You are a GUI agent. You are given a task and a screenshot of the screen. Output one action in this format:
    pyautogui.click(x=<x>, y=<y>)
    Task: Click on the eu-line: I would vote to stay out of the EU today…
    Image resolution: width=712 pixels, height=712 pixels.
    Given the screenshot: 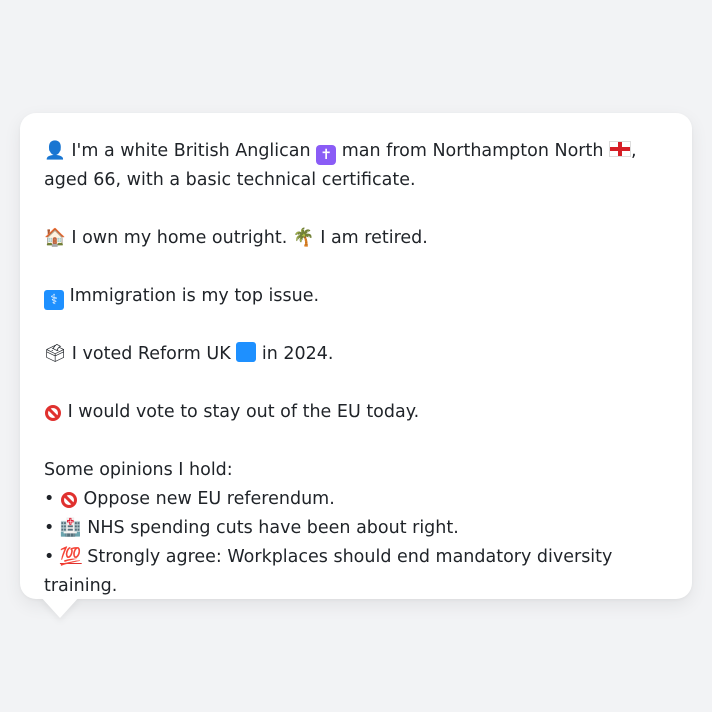 What is the action you would take?
    pyautogui.click(x=356, y=412)
    